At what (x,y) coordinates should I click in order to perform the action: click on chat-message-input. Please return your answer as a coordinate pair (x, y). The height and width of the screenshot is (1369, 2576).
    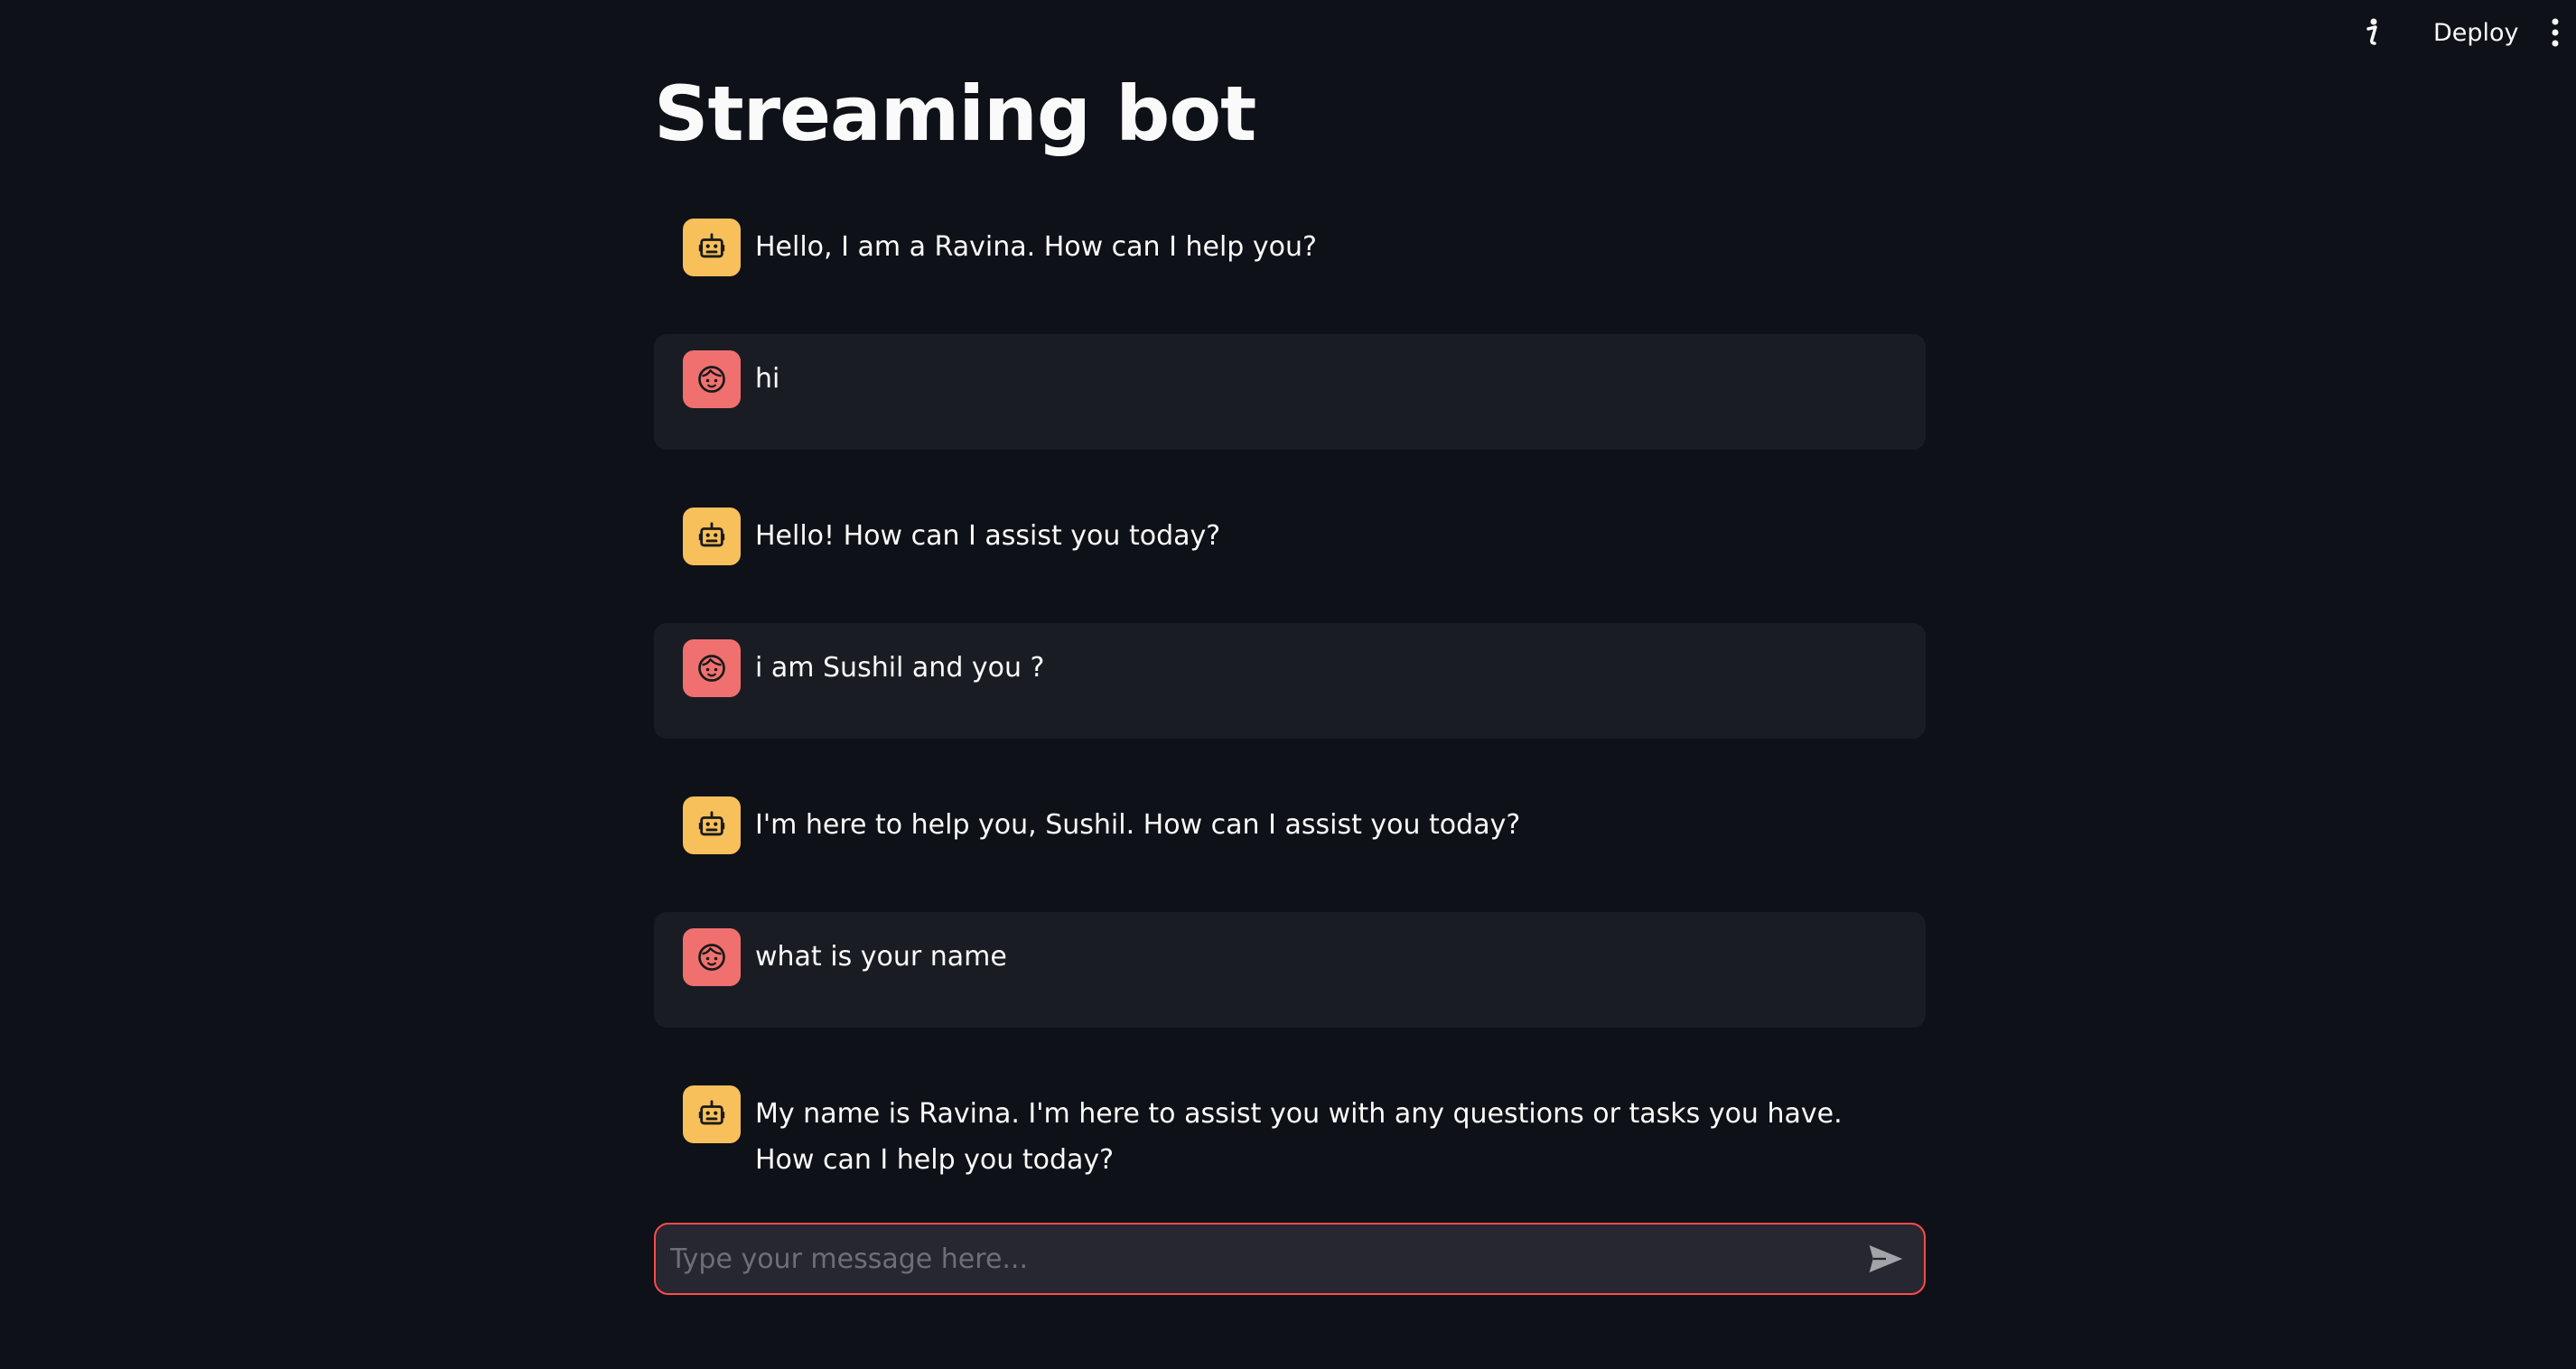
    Looking at the image, I should click on (1256, 1259).